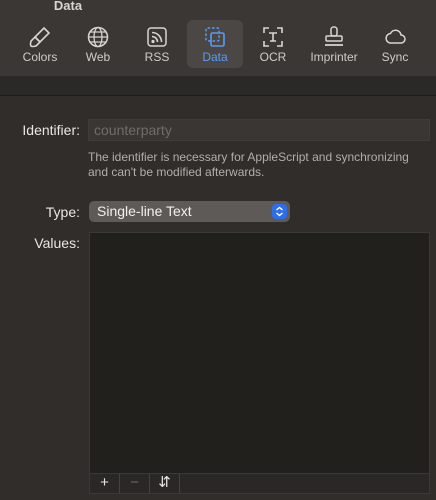 Image resolution: width=436 pixels, height=500 pixels. Describe the element at coordinates (215, 37) in the screenshot. I see `data-copy-icon` at that location.